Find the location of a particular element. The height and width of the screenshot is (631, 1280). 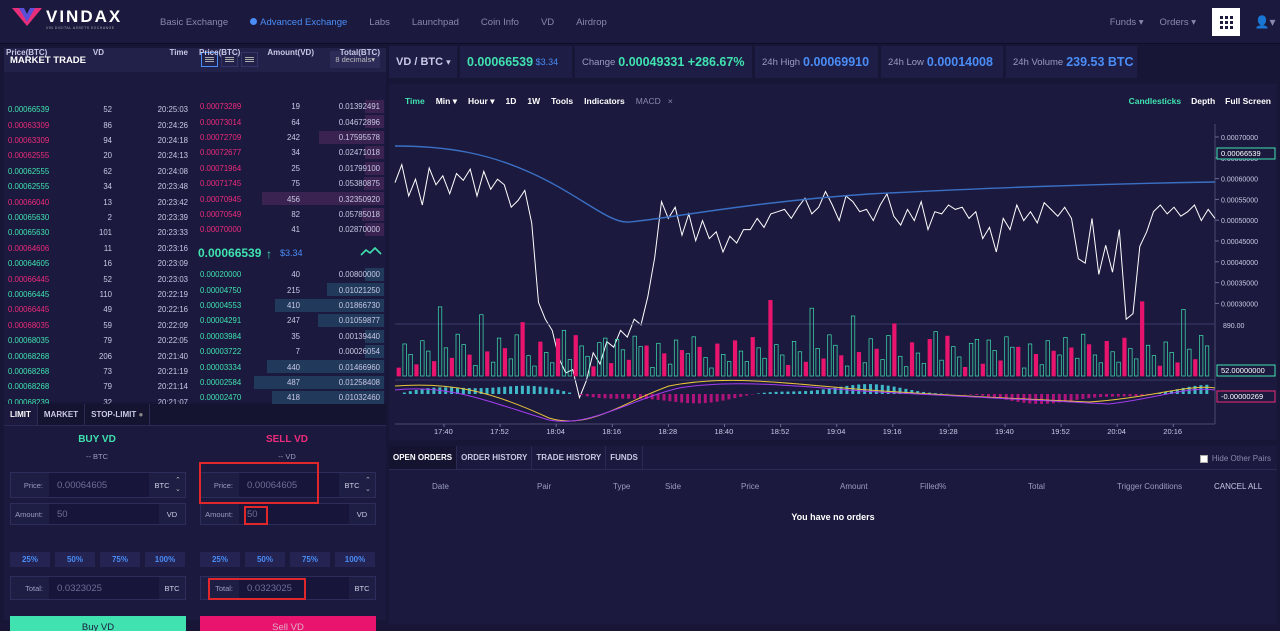

funds-dropdown: Funds ▾ is located at coordinates (1127, 22).